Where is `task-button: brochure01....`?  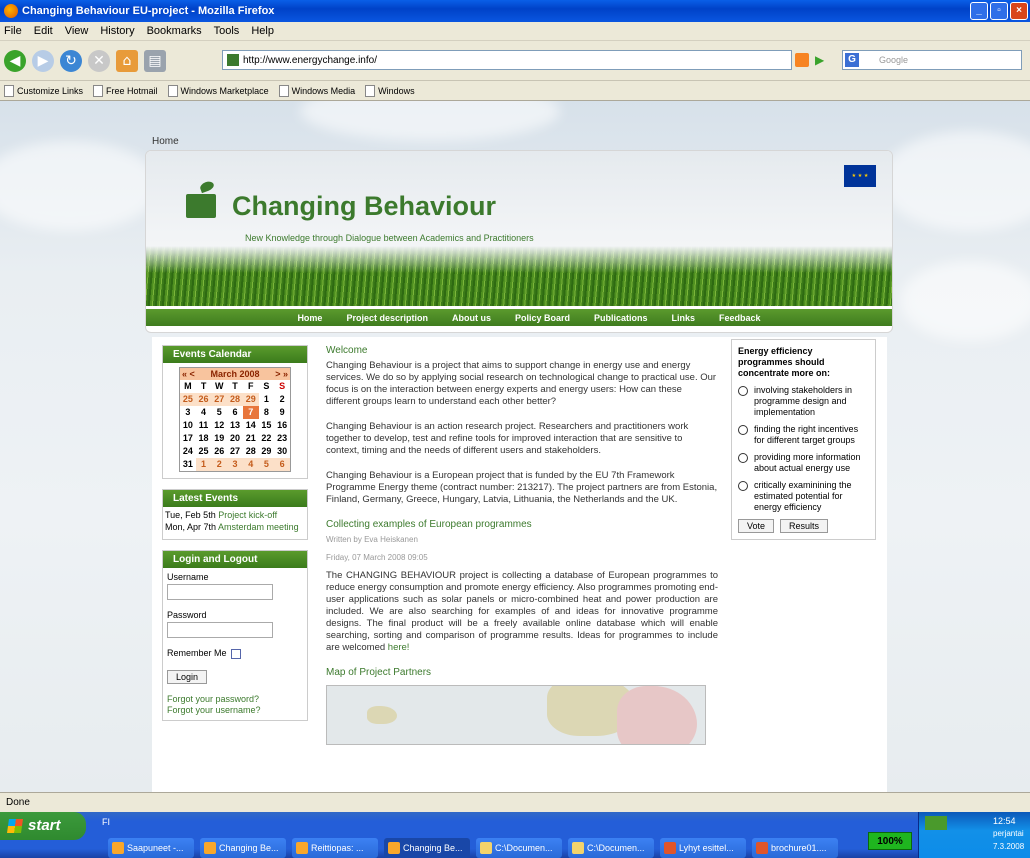 task-button: brochure01.... is located at coordinates (795, 848).